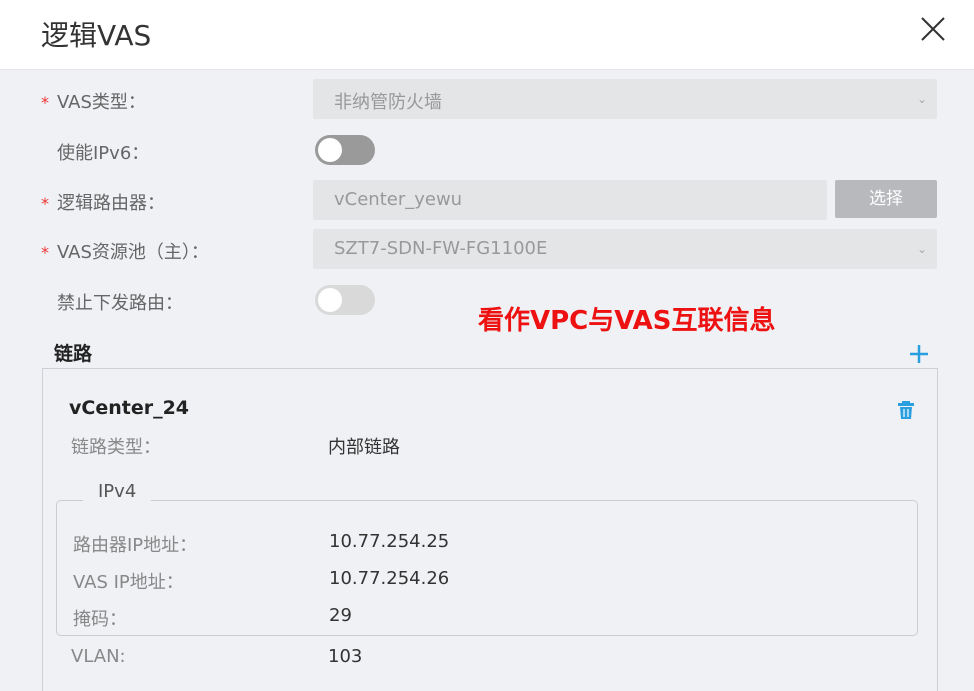 The image size is (974, 691). What do you see at coordinates (96, 35) in the screenshot?
I see `dialog-title: 逻辑VAS` at bounding box center [96, 35].